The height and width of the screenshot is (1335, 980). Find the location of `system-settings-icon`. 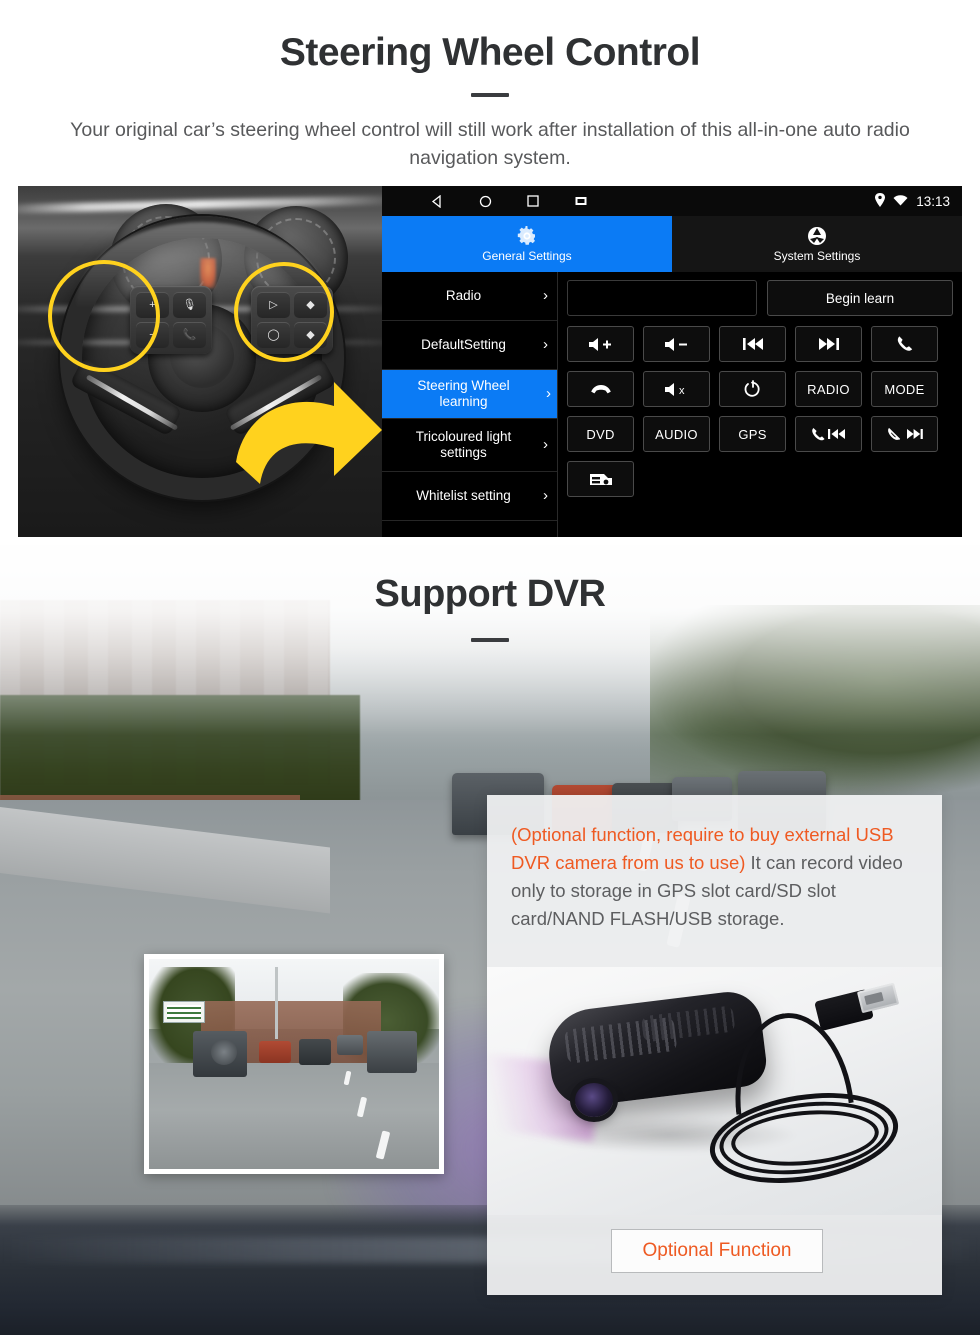

system-settings-icon is located at coordinates (817, 236).